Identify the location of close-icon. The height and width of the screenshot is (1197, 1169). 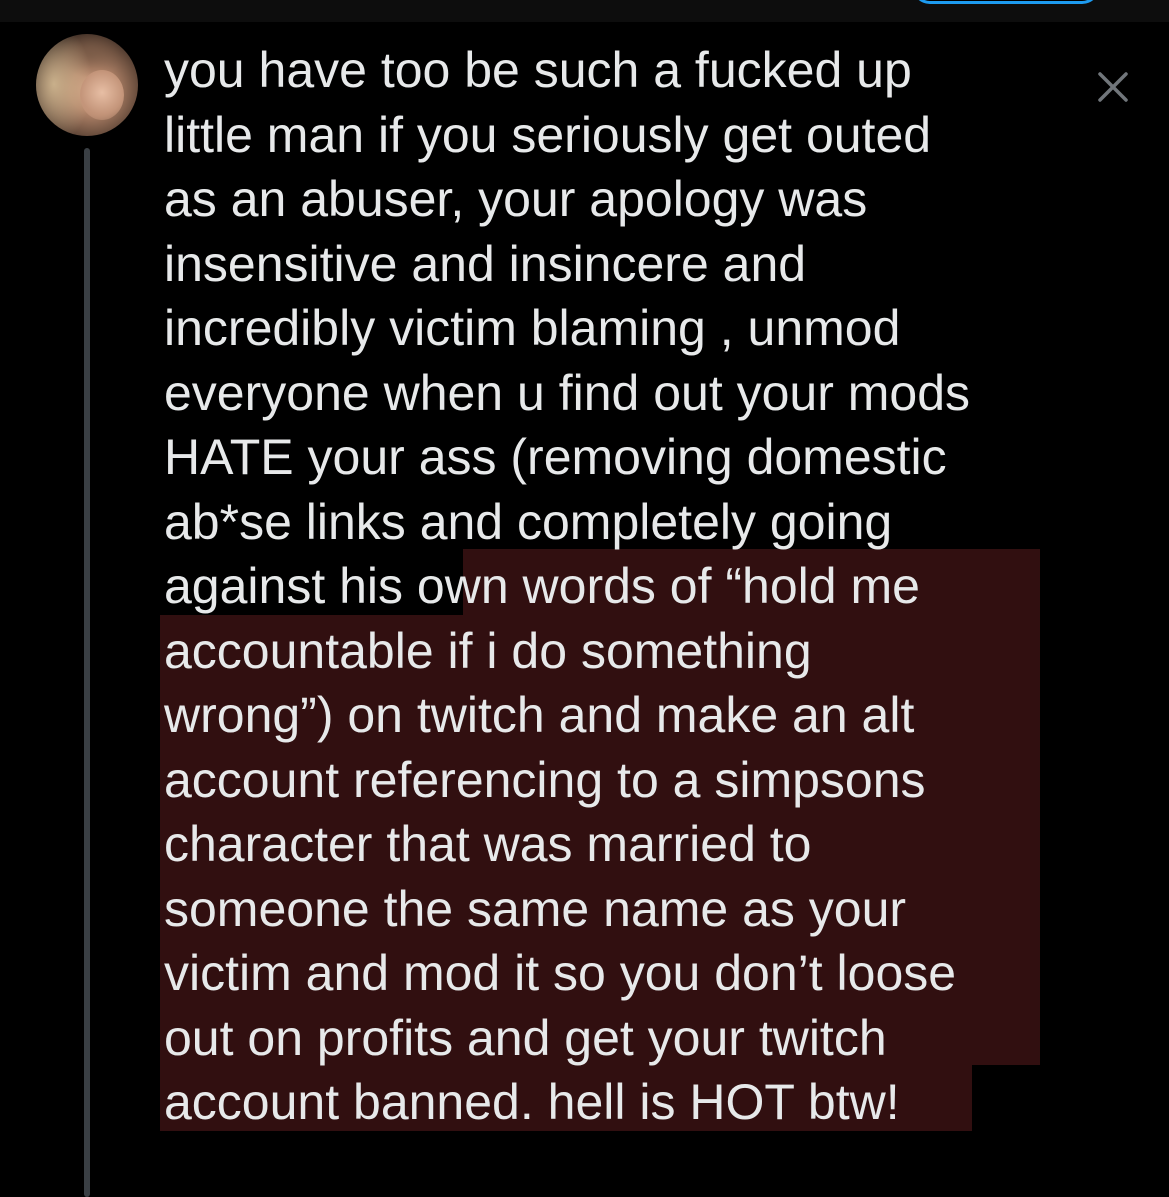
(1113, 87).